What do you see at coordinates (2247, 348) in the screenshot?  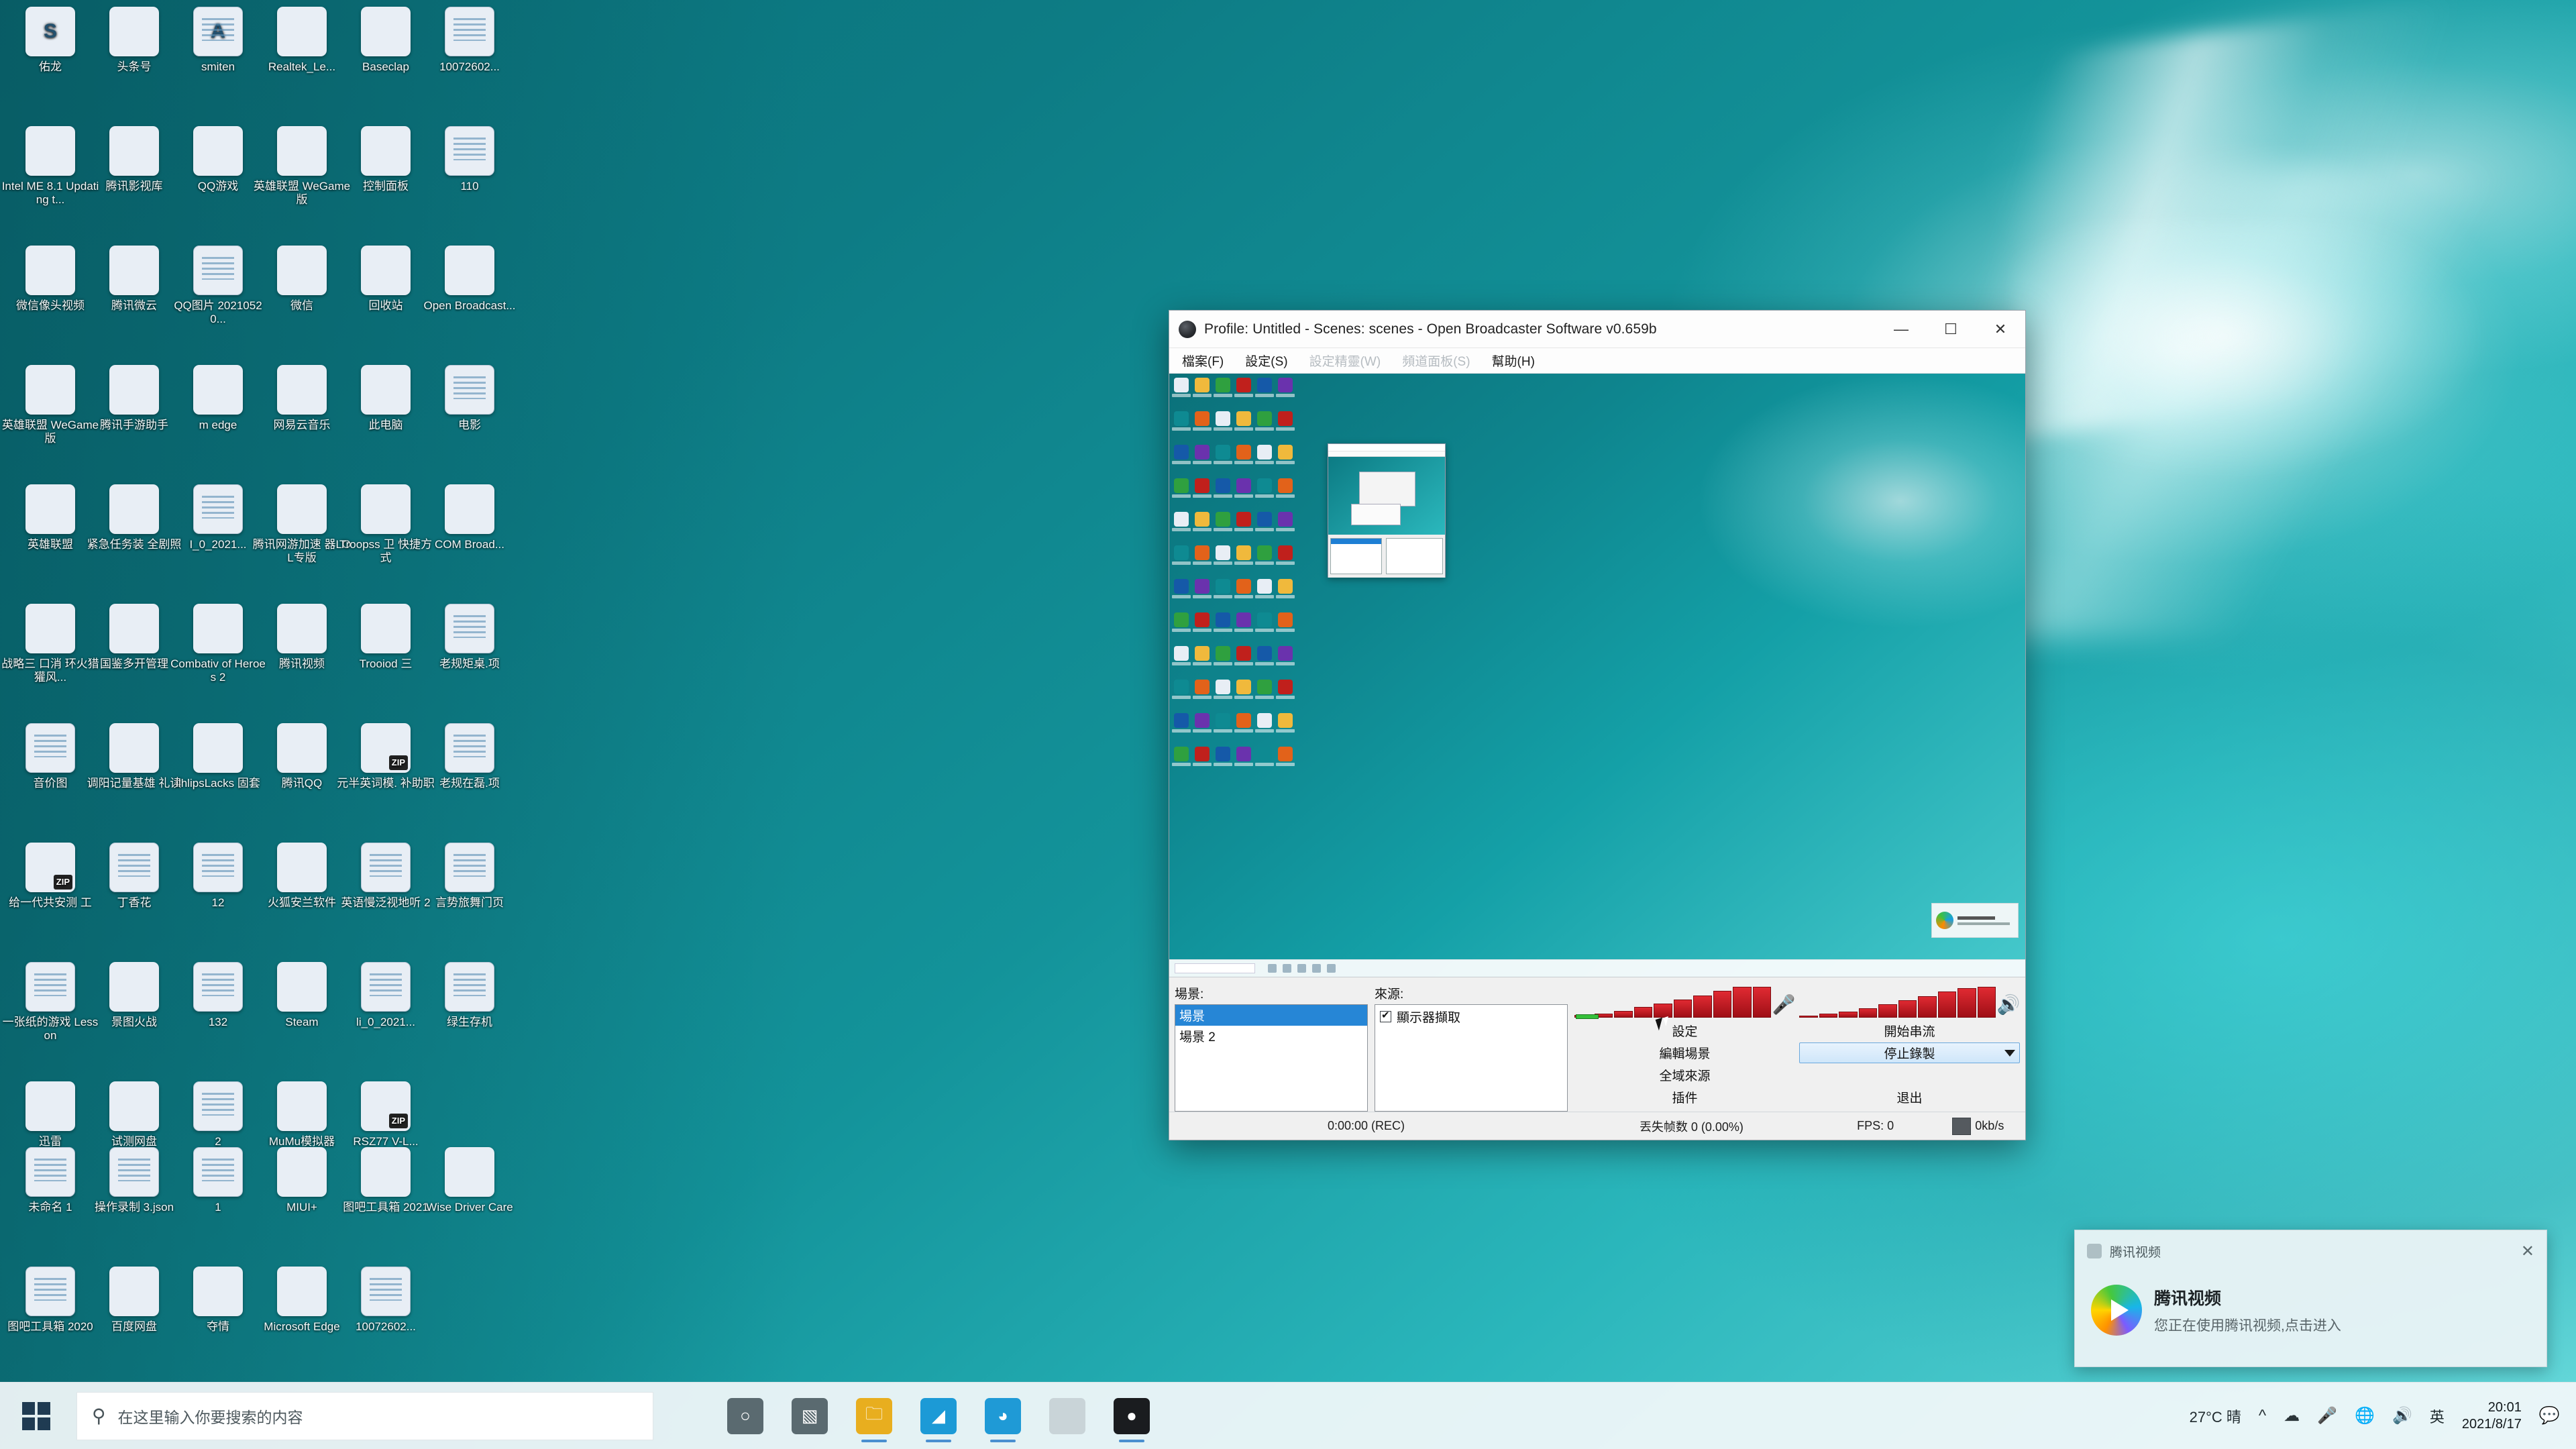 I see `wallpaper-foam` at bounding box center [2247, 348].